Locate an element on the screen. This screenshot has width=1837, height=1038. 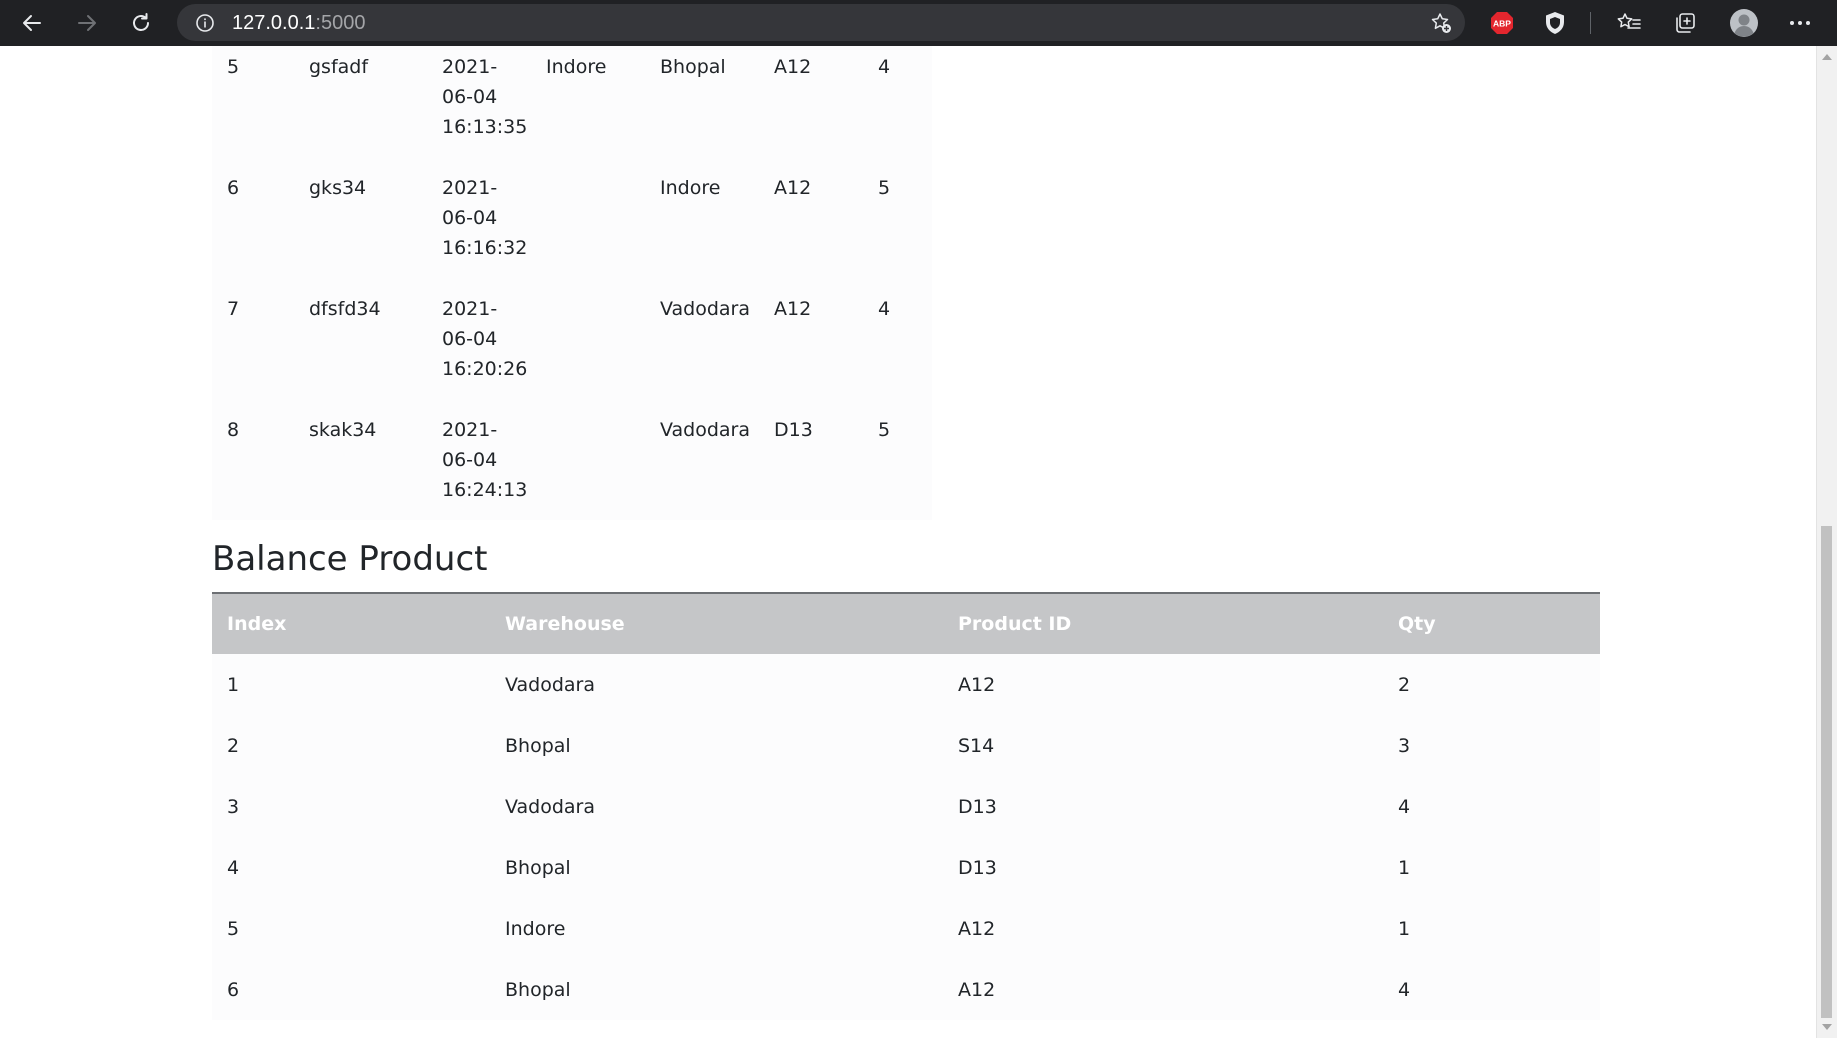
profile-avatar-icon is located at coordinates (1744, 23).